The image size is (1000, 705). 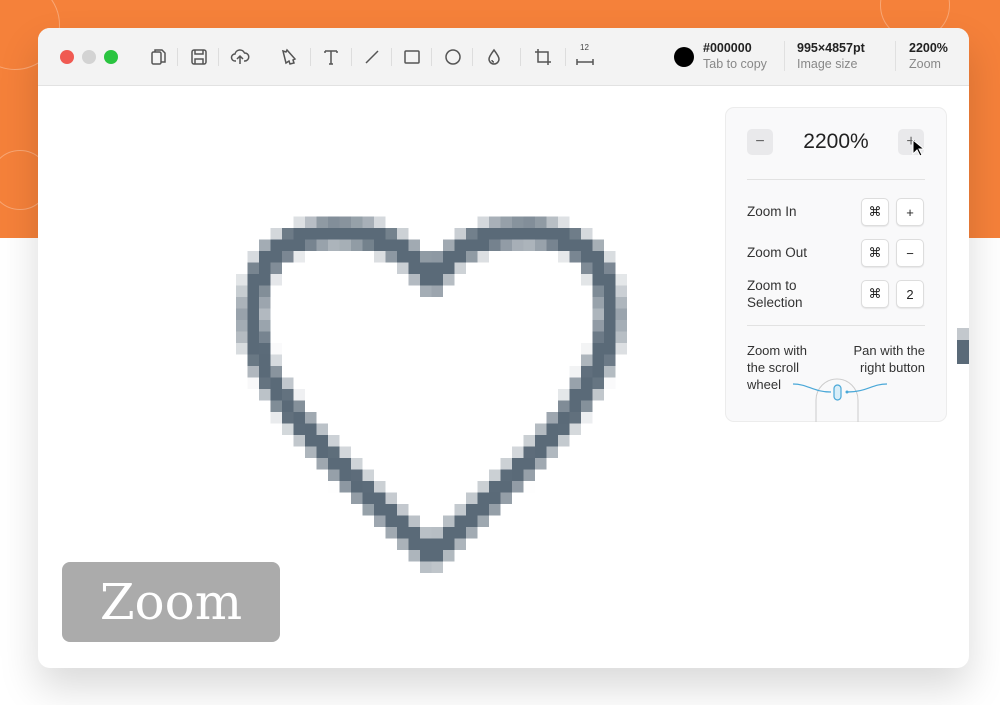 I want to click on image-size-info: 995×4857pt Image size, so click(x=831, y=56).